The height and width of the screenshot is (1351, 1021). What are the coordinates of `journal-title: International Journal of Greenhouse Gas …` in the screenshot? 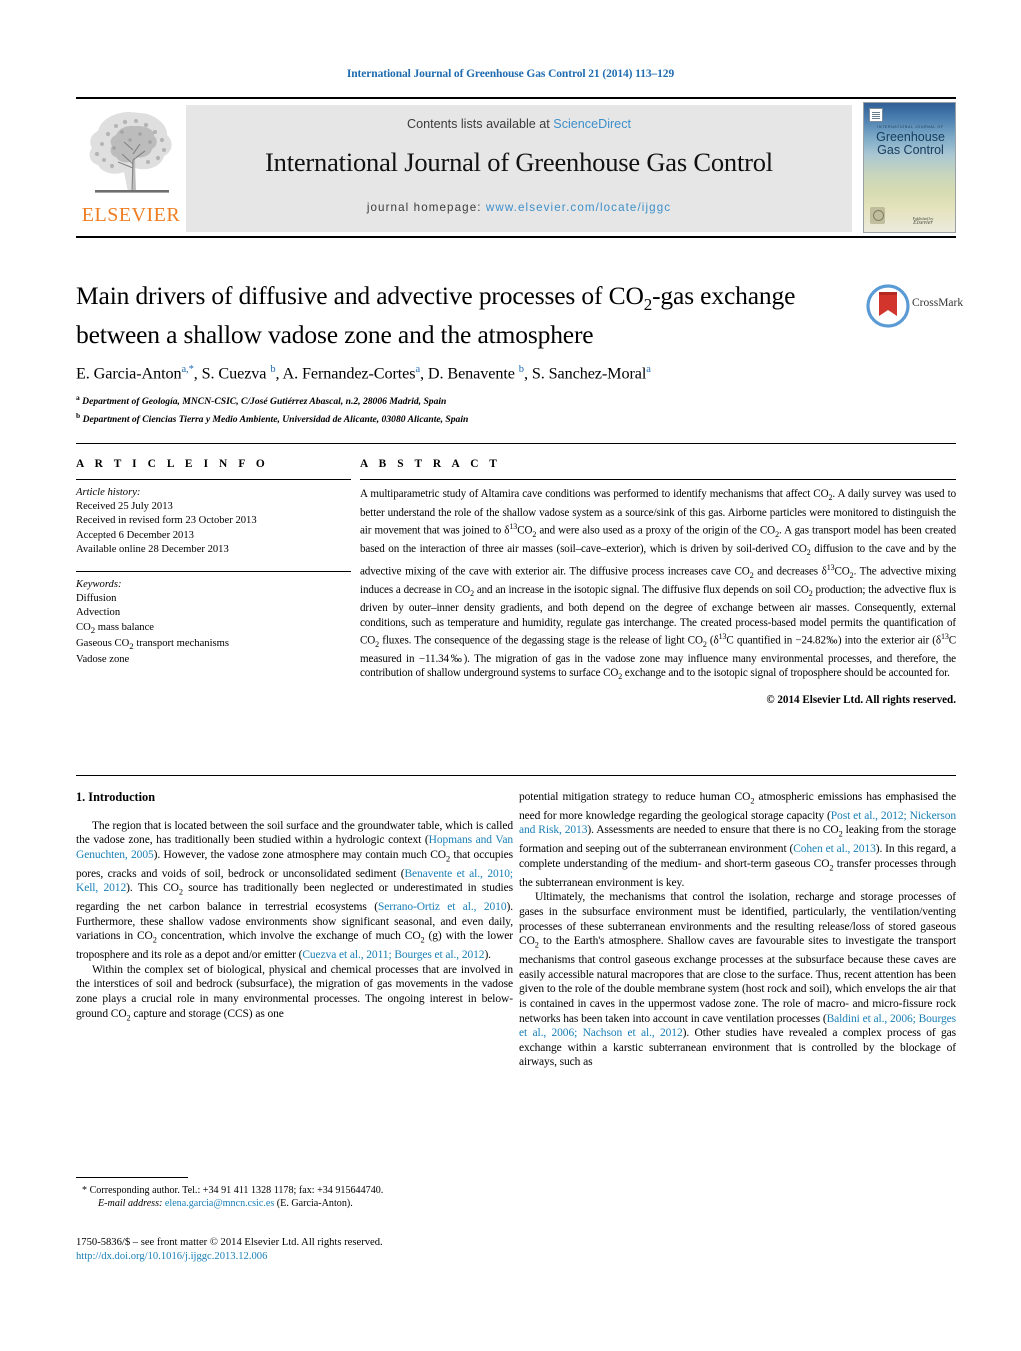 It's located at (519, 162).